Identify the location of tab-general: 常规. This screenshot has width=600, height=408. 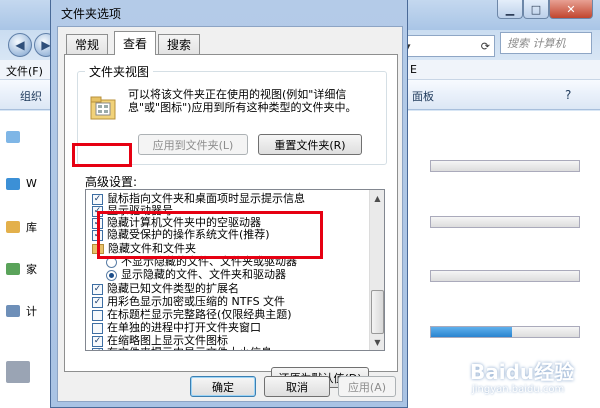
(87, 44).